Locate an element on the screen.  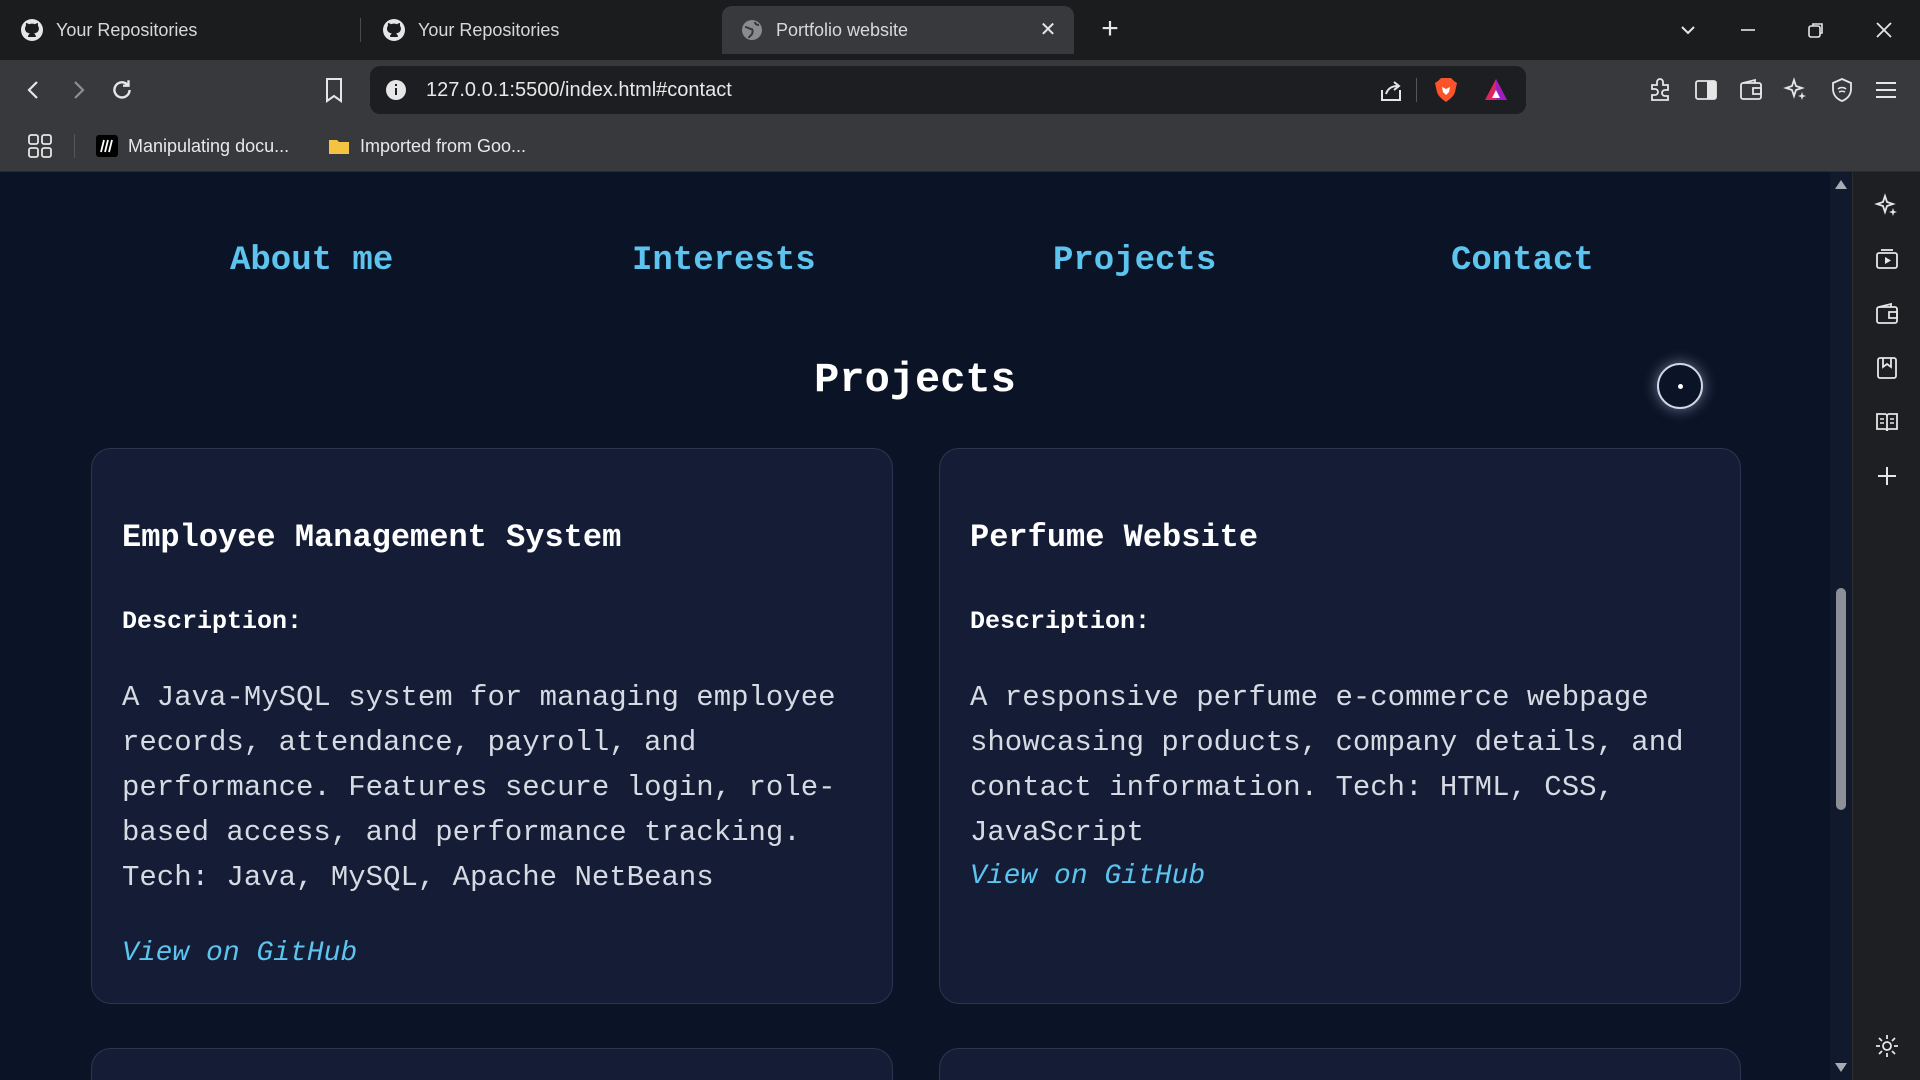
tab-search-chevron-icon is located at coordinates (1688, 30).